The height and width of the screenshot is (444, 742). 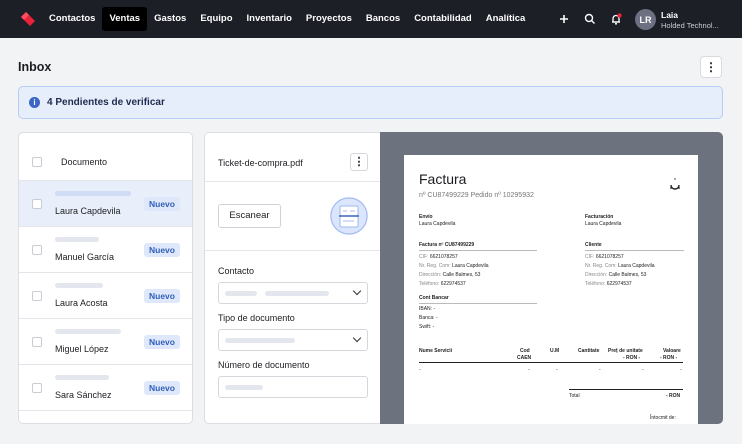 I want to click on loading-spinner-icon, so click(x=675, y=184).